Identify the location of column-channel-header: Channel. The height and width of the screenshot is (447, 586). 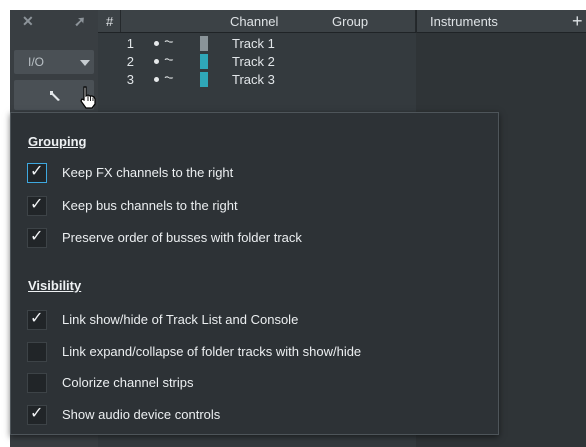
(254, 21).